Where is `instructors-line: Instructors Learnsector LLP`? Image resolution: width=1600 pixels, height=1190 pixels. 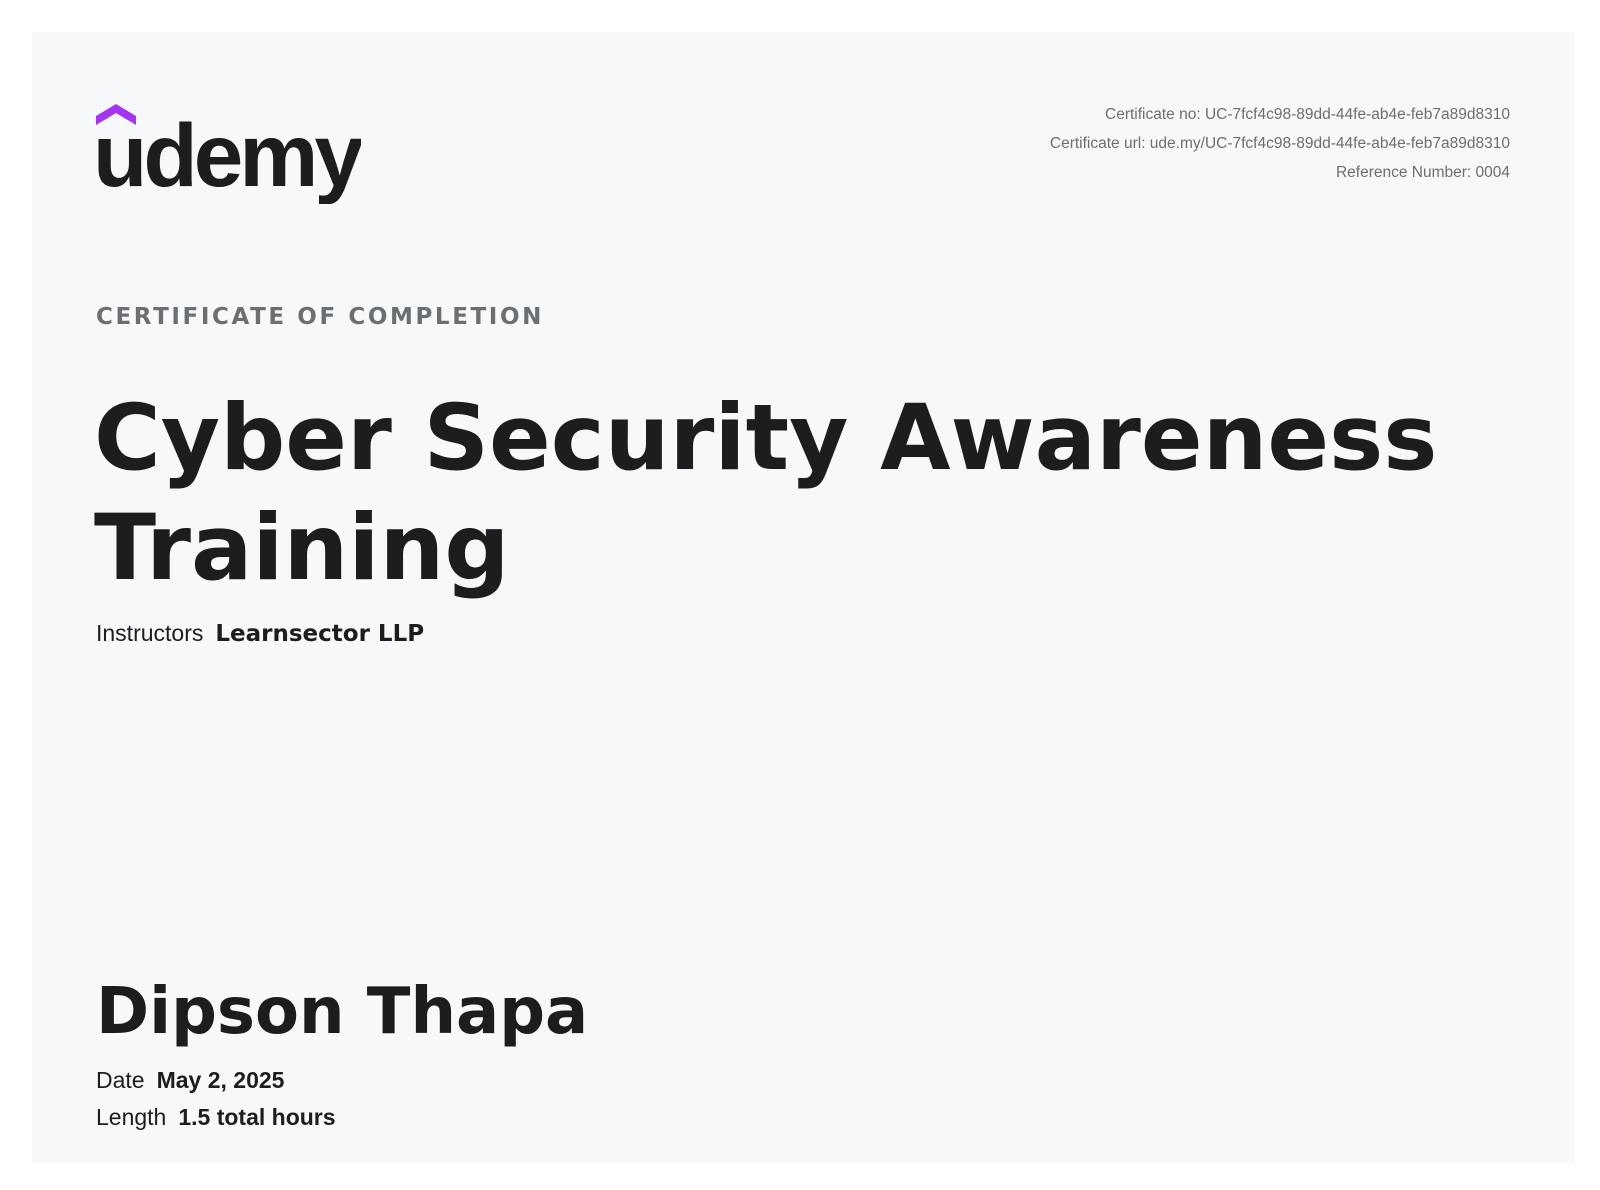 instructors-line: Instructors Learnsector LLP is located at coordinates (260, 633).